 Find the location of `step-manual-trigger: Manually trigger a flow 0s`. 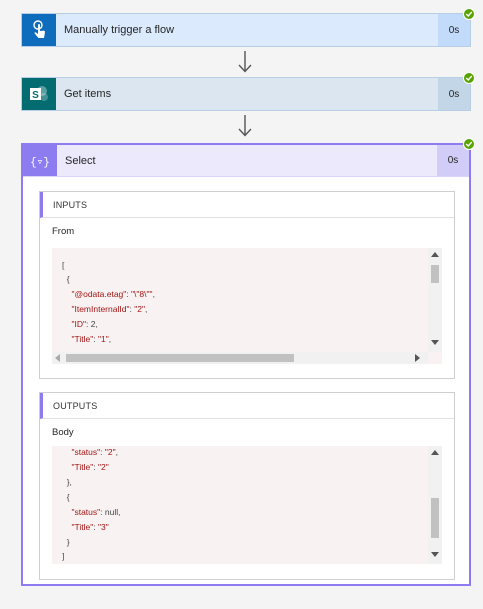

step-manual-trigger: Manually trigger a flow 0s is located at coordinates (248, 27).